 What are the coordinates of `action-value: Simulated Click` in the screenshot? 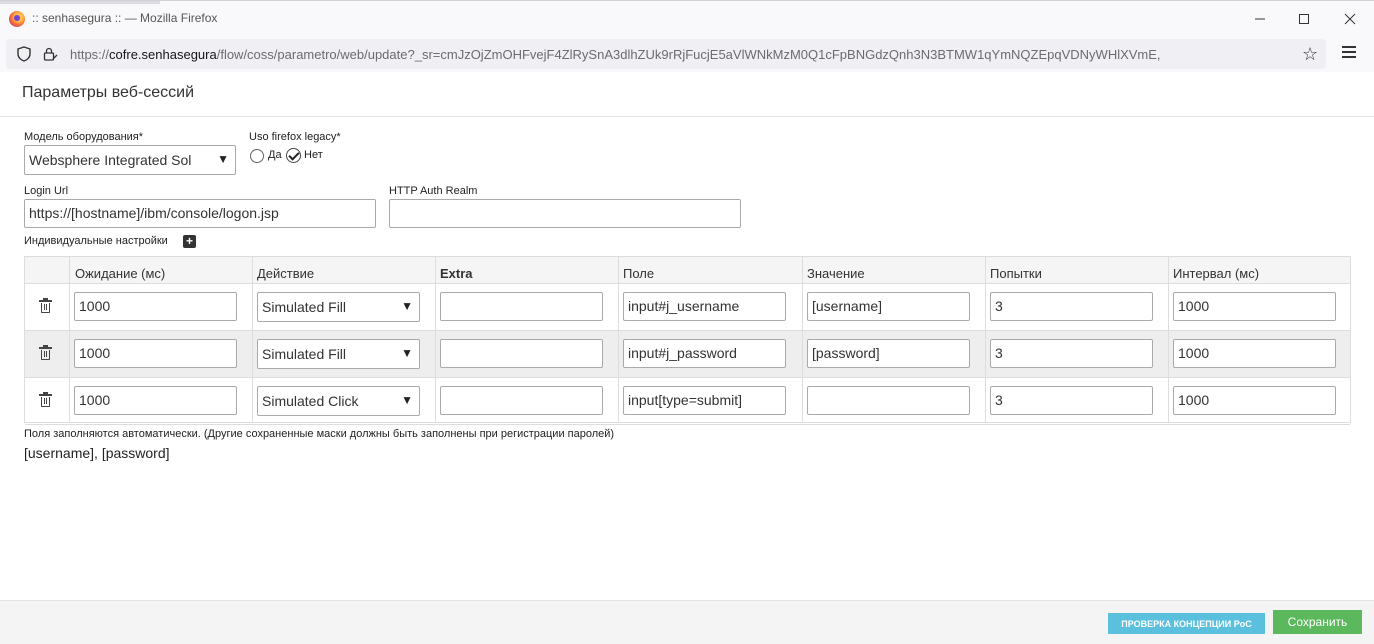 It's located at (310, 401).